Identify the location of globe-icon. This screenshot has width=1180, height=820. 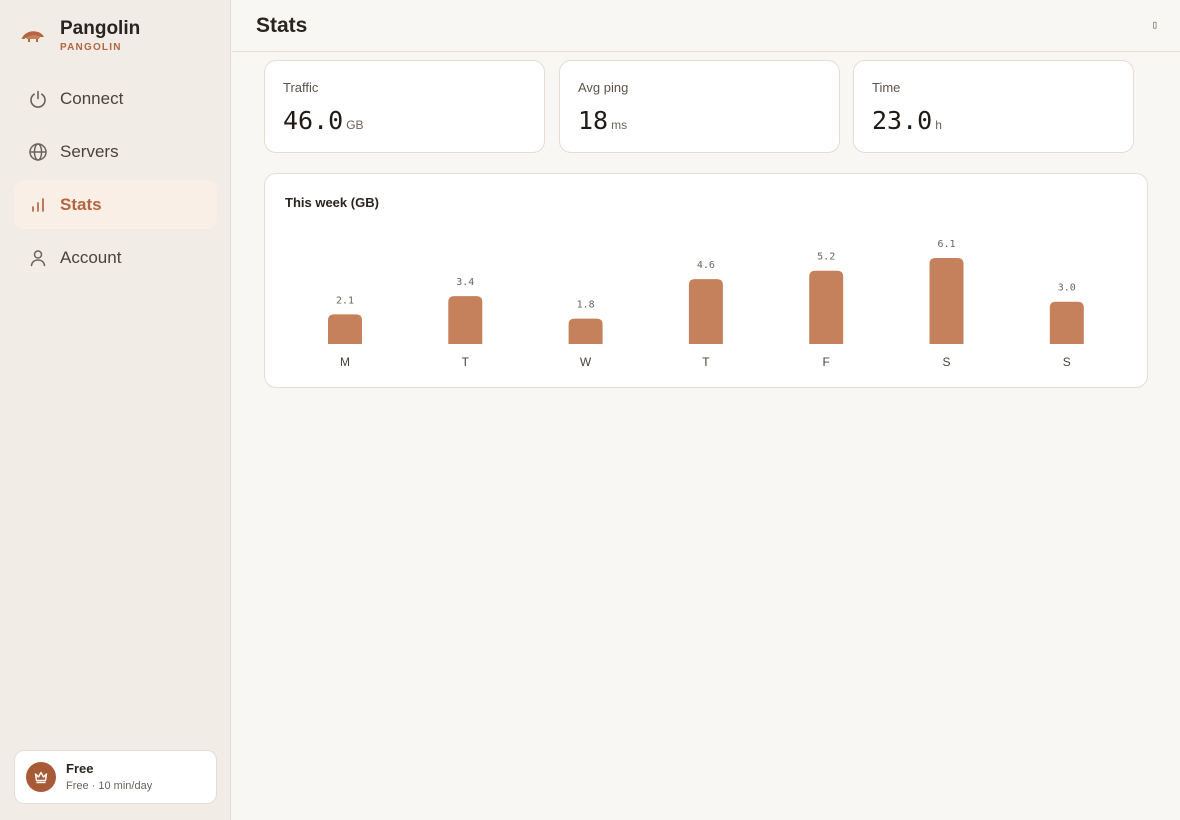
(38, 151).